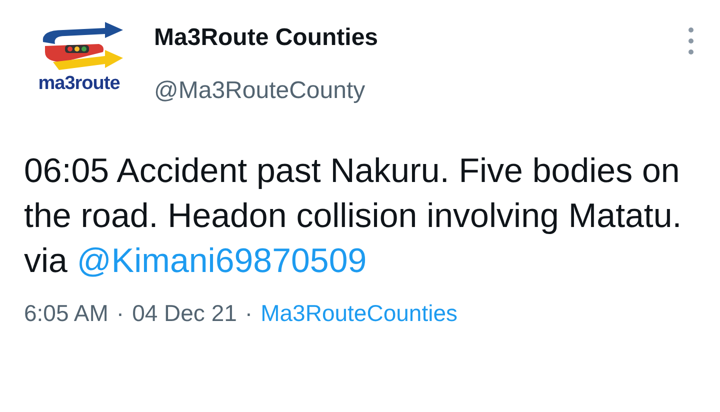 The height and width of the screenshot is (412, 720). I want to click on account-name: Ma3Route Counties, so click(420, 38).